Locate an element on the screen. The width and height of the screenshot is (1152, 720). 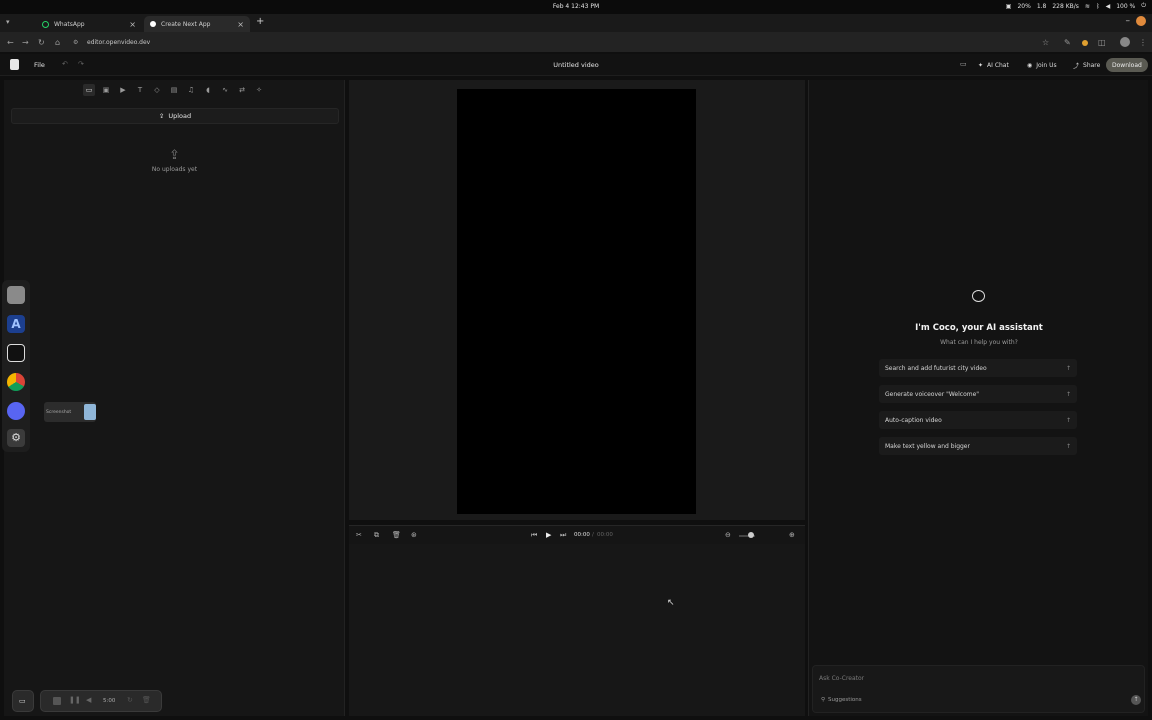
caption-icon: ▤ is located at coordinates (174, 90).